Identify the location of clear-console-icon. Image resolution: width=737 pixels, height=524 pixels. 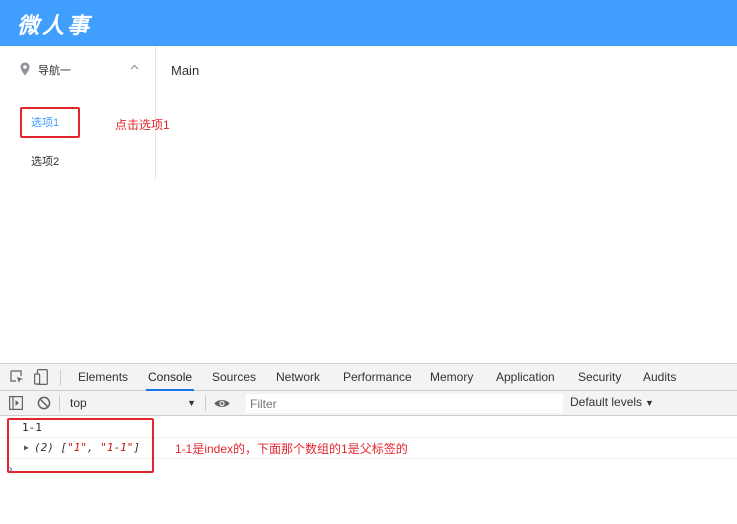
(44, 403).